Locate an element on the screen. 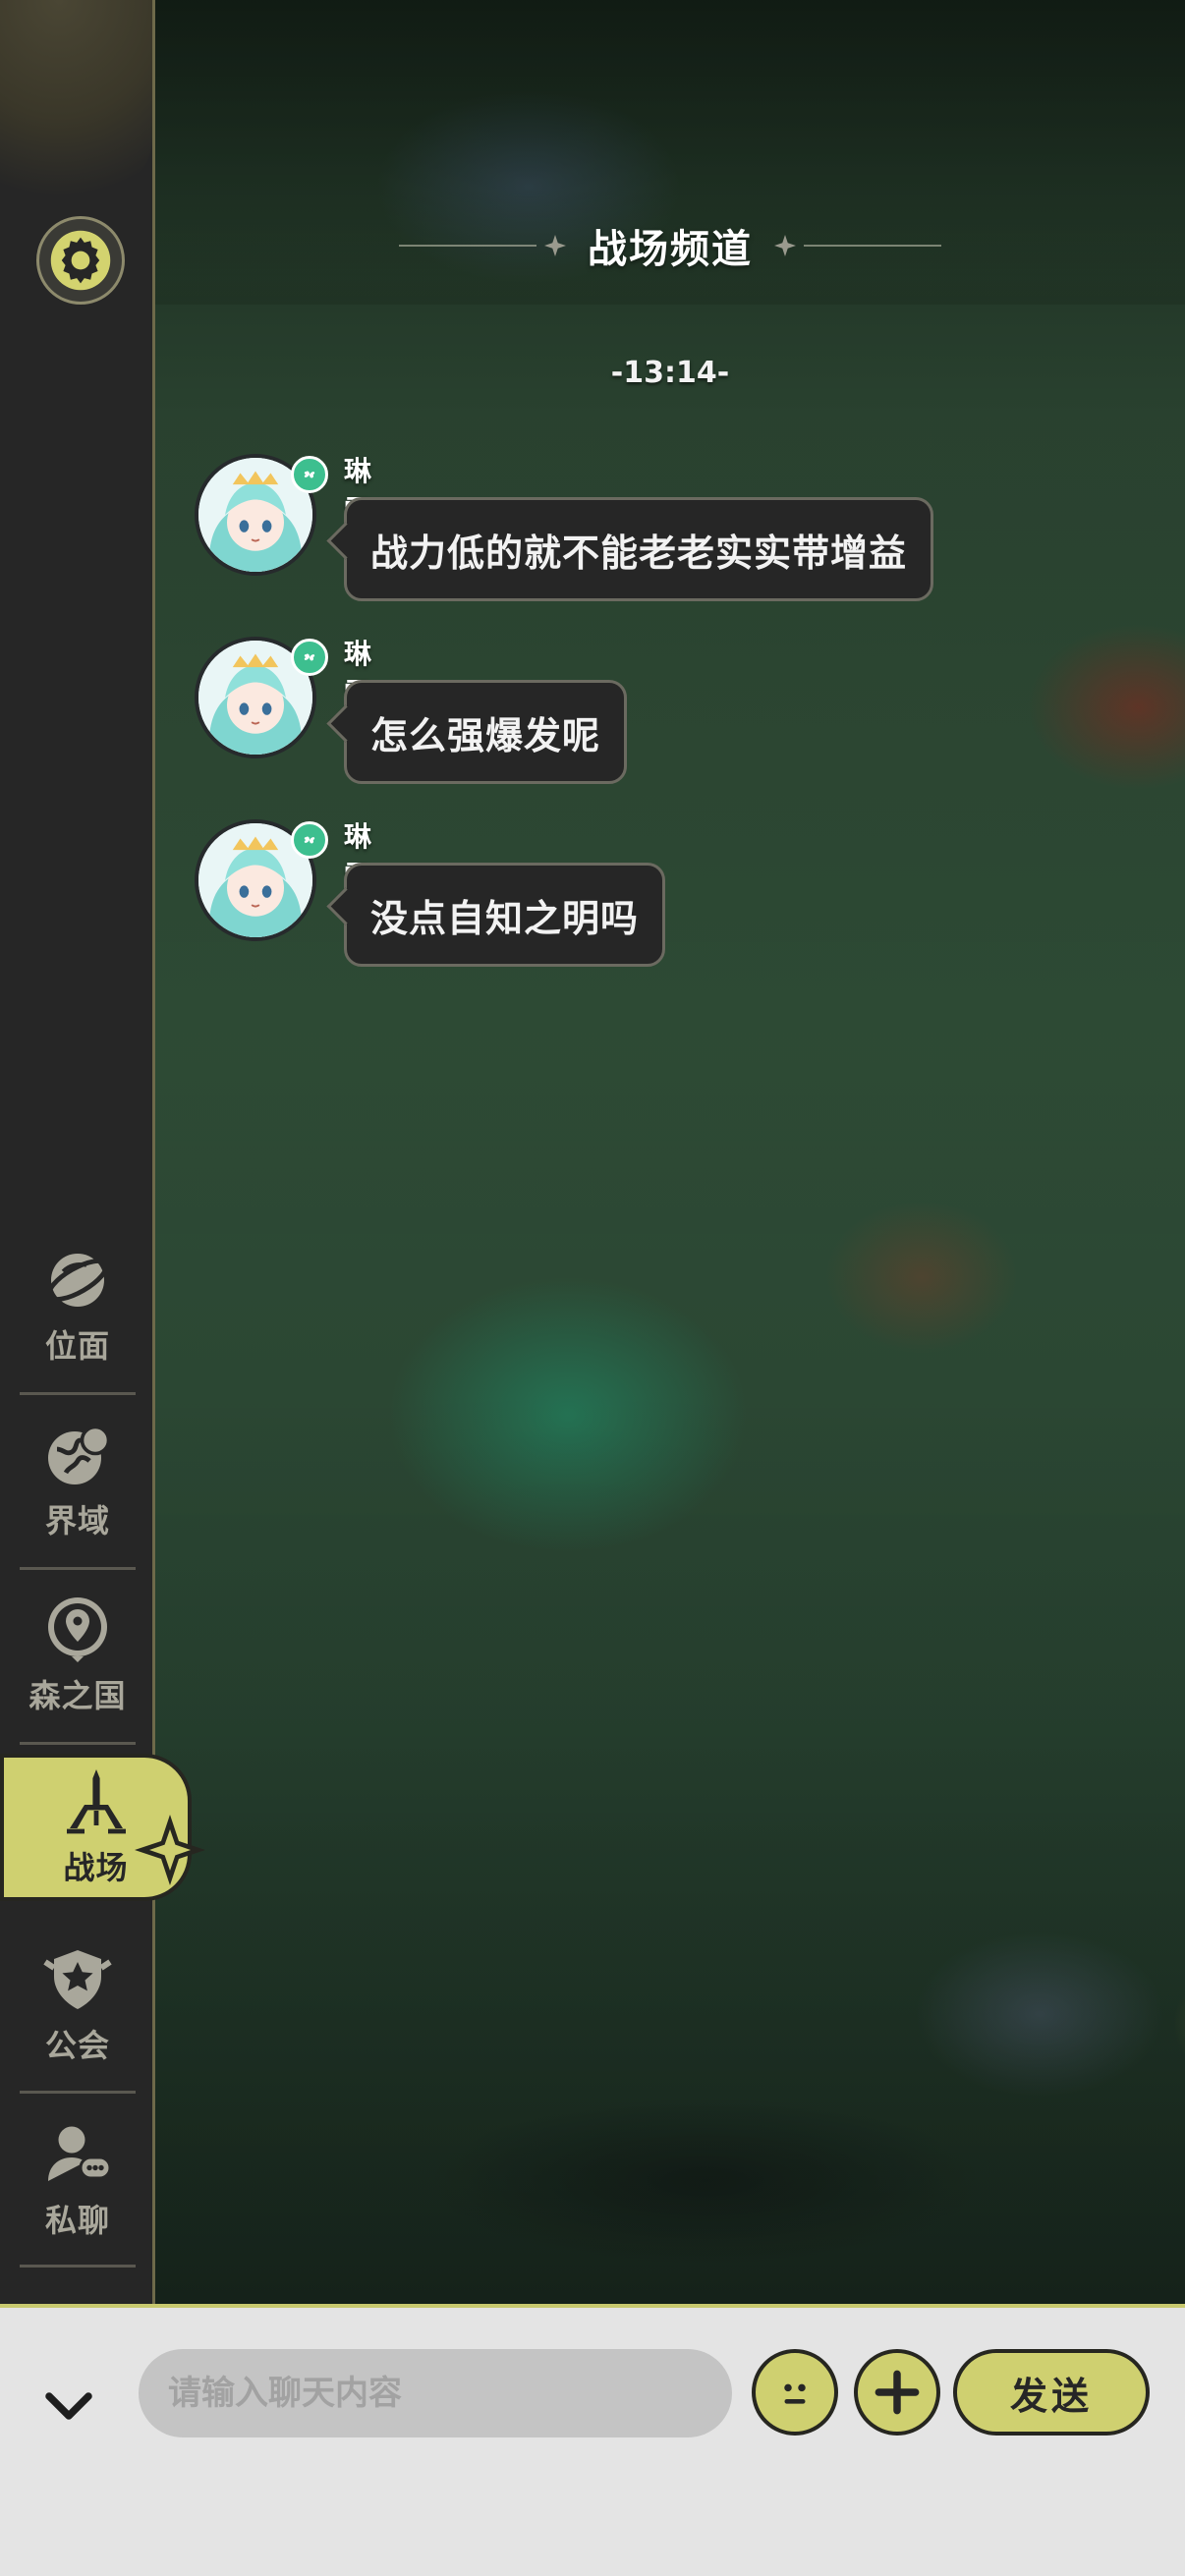 Image resolution: width=1185 pixels, height=2576 pixels. chat-input is located at coordinates (436, 2393).